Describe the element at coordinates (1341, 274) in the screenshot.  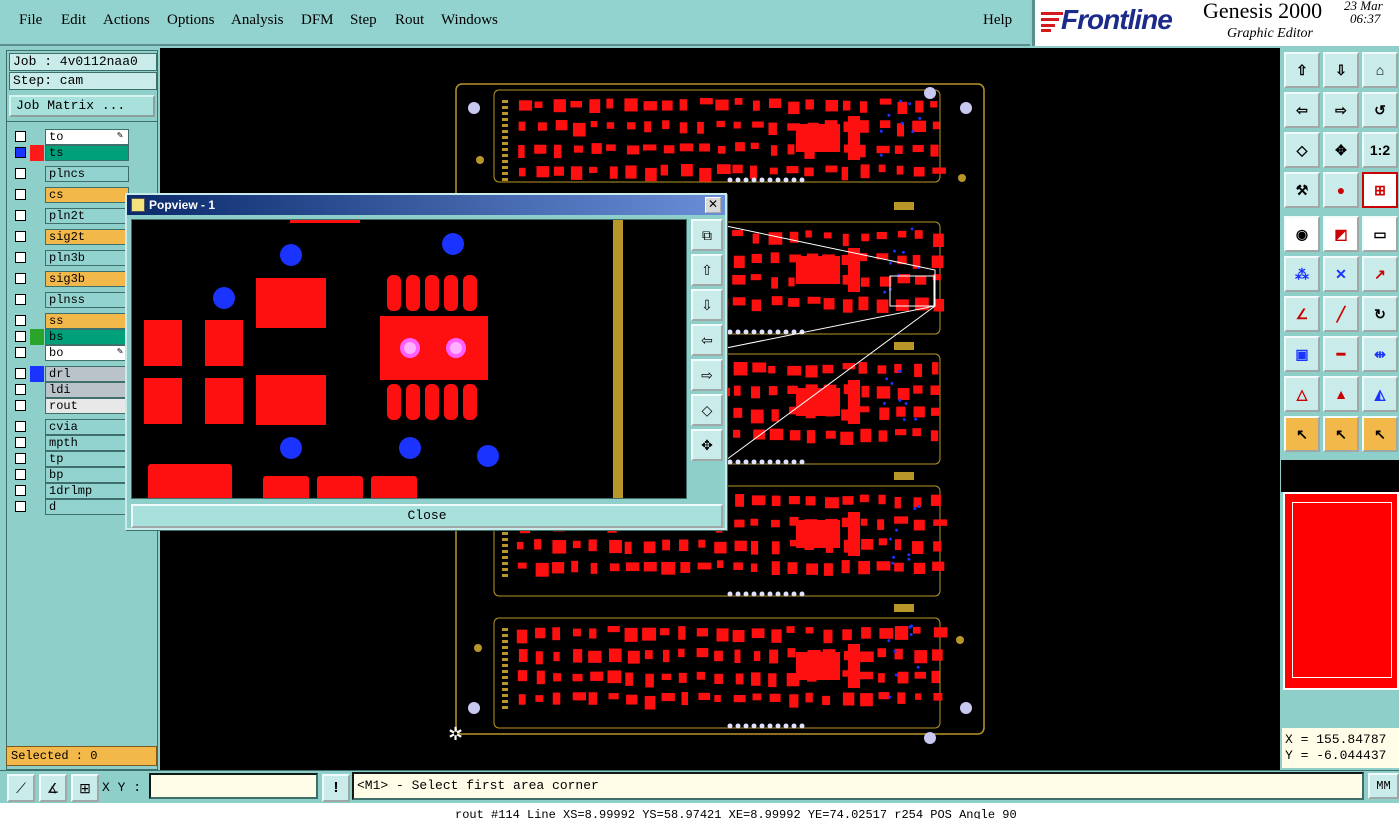
I see `delete-button: ✕` at that location.